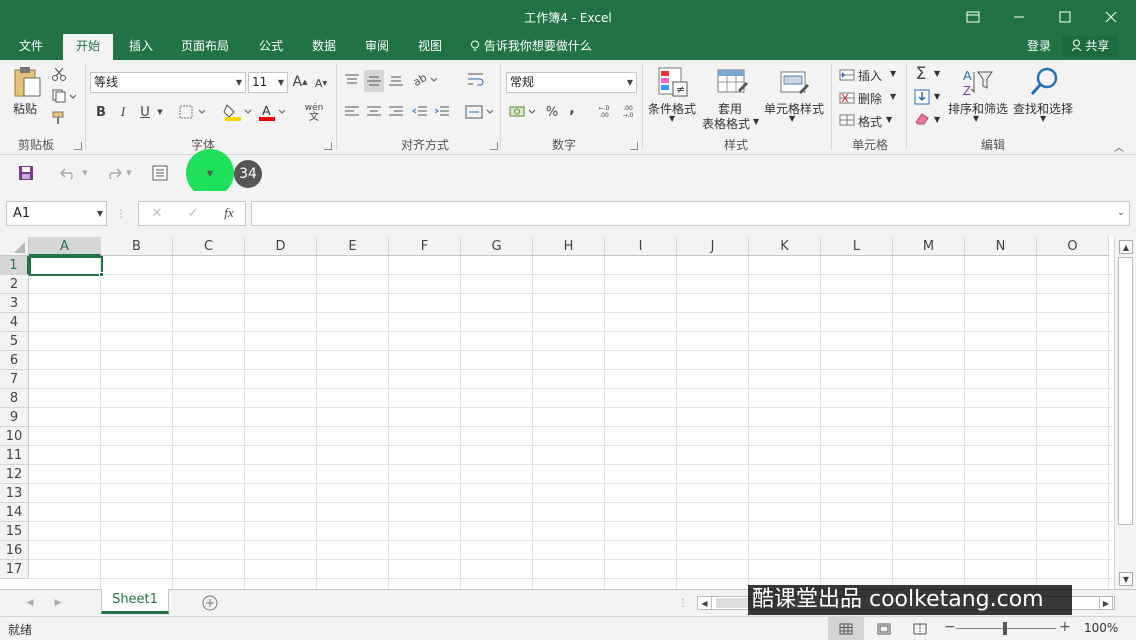  I want to click on zoom-out-icon: −, so click(950, 627).